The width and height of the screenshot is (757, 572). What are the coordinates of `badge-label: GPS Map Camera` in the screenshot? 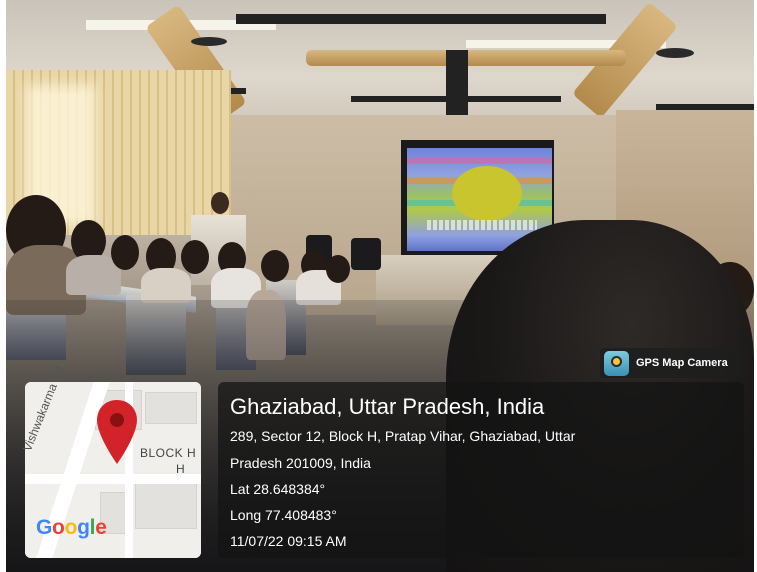 It's located at (682, 363).